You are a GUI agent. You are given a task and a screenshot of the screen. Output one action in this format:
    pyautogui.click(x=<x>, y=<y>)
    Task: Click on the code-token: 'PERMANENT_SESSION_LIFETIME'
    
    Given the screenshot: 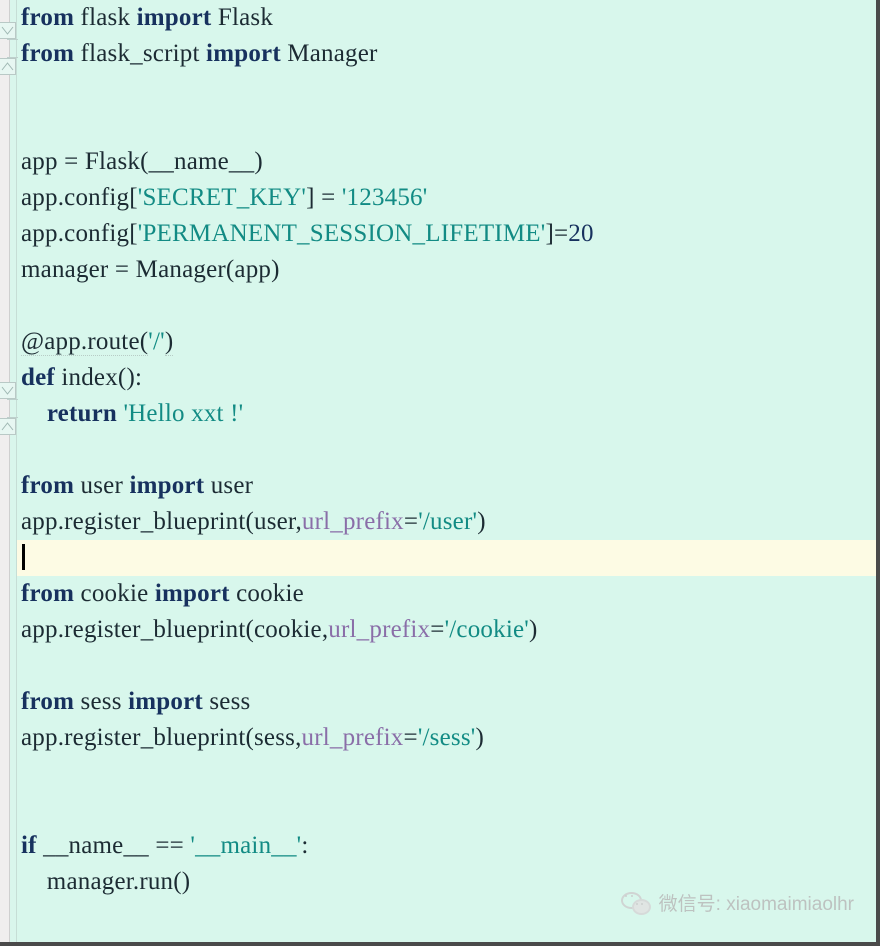 What is the action you would take?
    pyautogui.click(x=341, y=233)
    